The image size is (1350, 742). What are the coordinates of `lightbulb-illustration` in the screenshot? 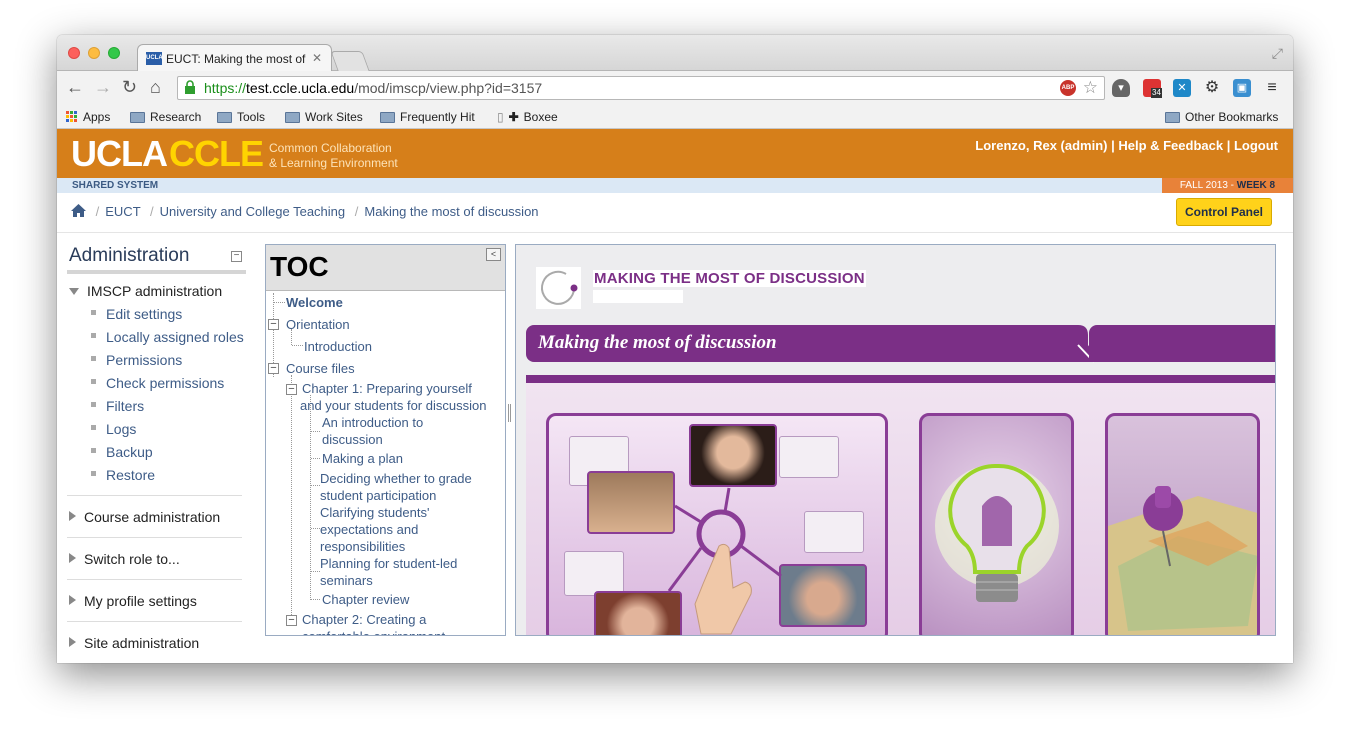 It's located at (996, 524).